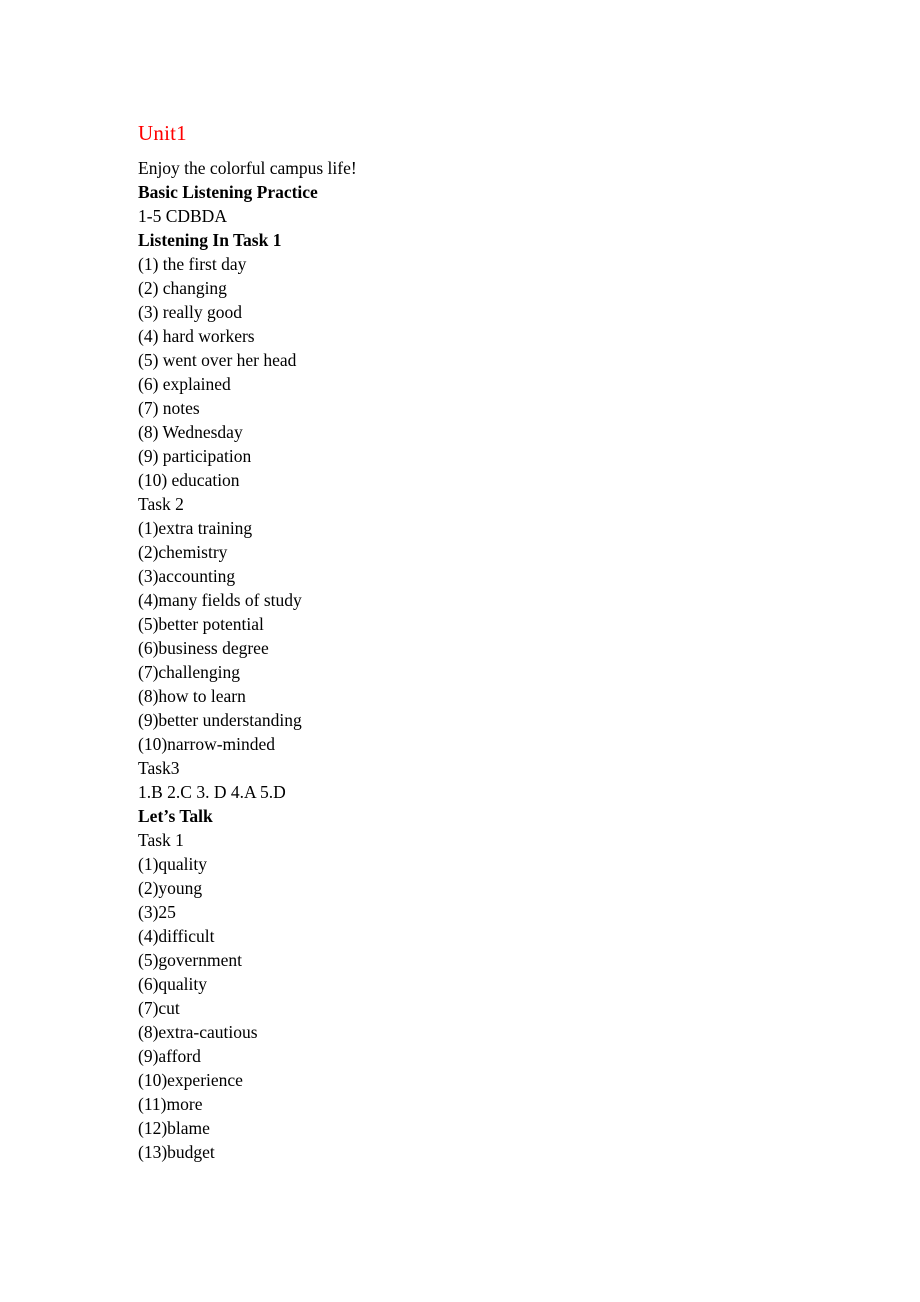  I want to click on section-line: (5)government, so click(190, 960).